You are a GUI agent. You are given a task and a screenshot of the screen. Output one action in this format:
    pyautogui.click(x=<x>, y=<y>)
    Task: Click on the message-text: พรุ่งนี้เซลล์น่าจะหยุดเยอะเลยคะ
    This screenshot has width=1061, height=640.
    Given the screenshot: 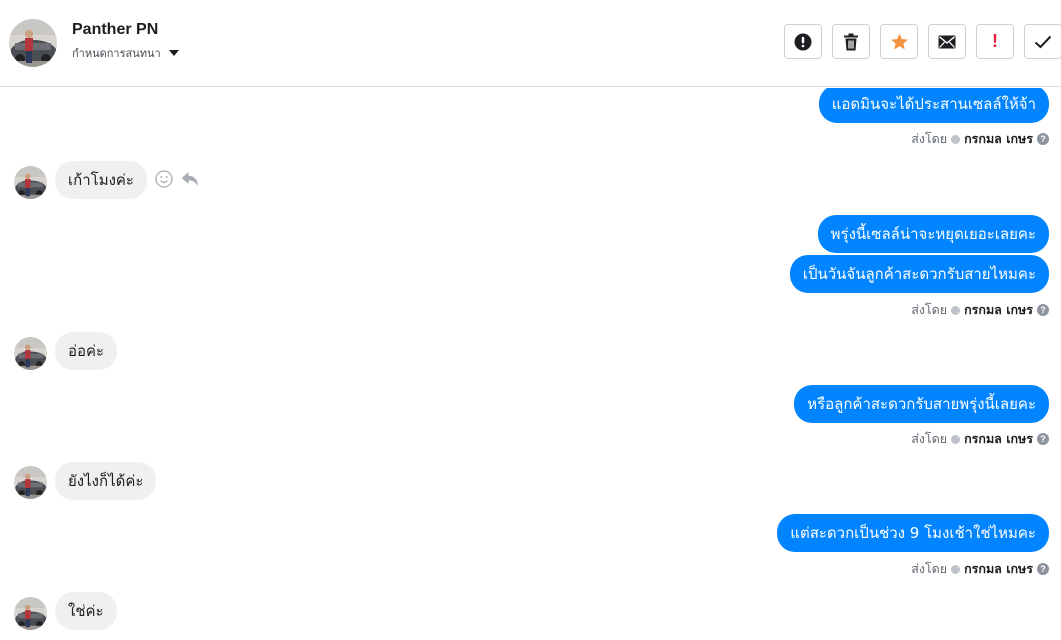 What is the action you would take?
    pyautogui.click(x=933, y=234)
    